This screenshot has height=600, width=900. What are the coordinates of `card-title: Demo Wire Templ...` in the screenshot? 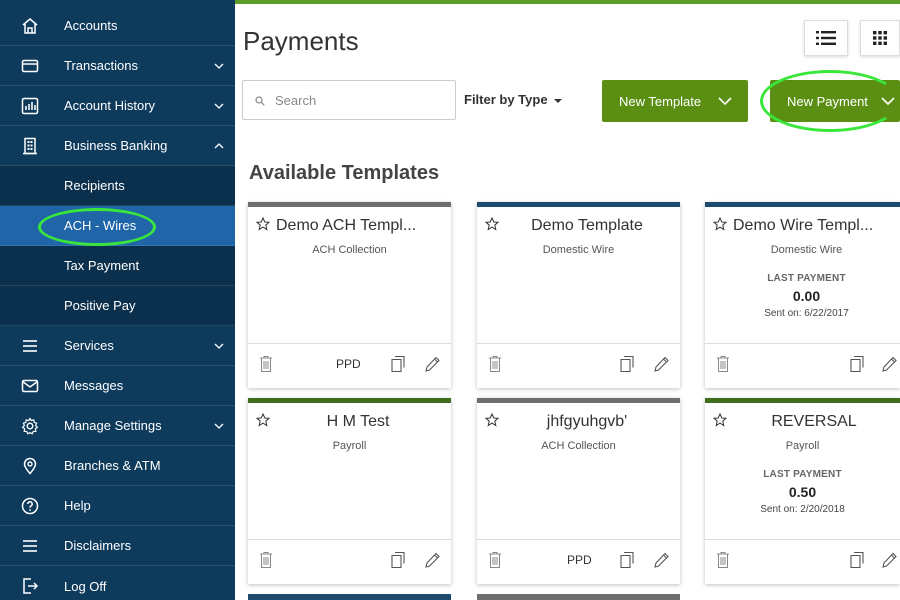 It's located at (803, 225).